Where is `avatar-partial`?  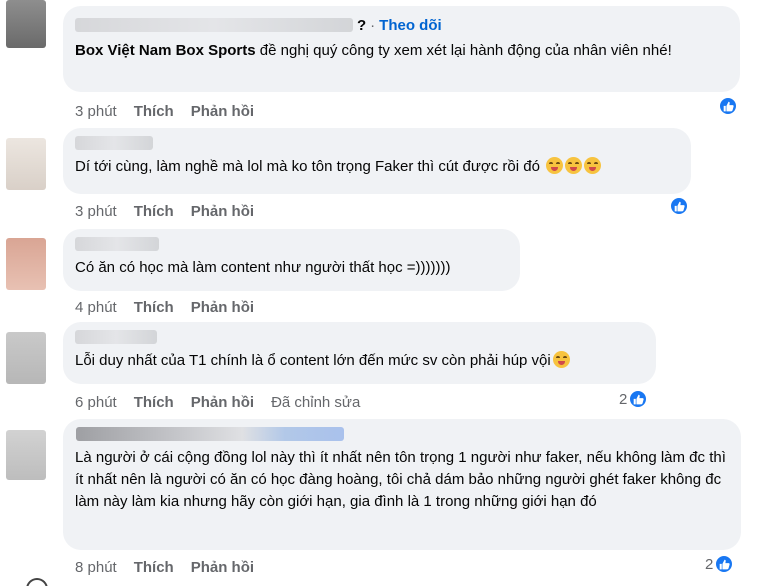 avatar-partial is located at coordinates (37, 582).